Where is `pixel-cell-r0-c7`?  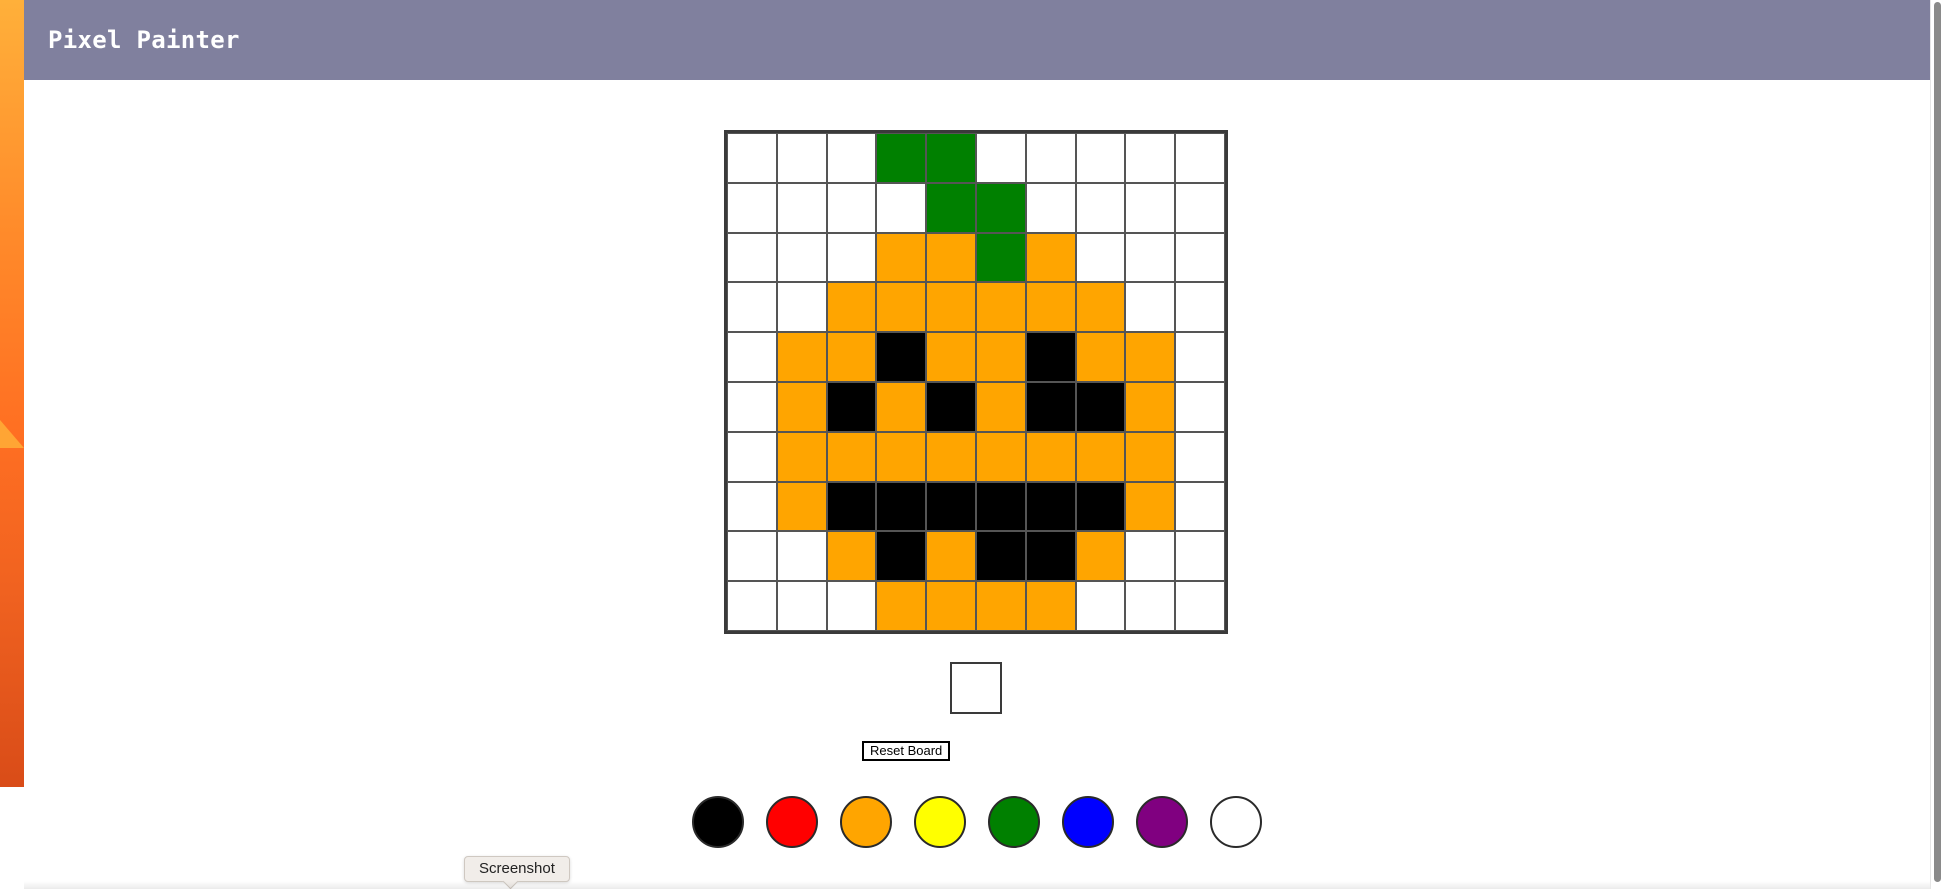 pixel-cell-r0-c7 is located at coordinates (1100, 158).